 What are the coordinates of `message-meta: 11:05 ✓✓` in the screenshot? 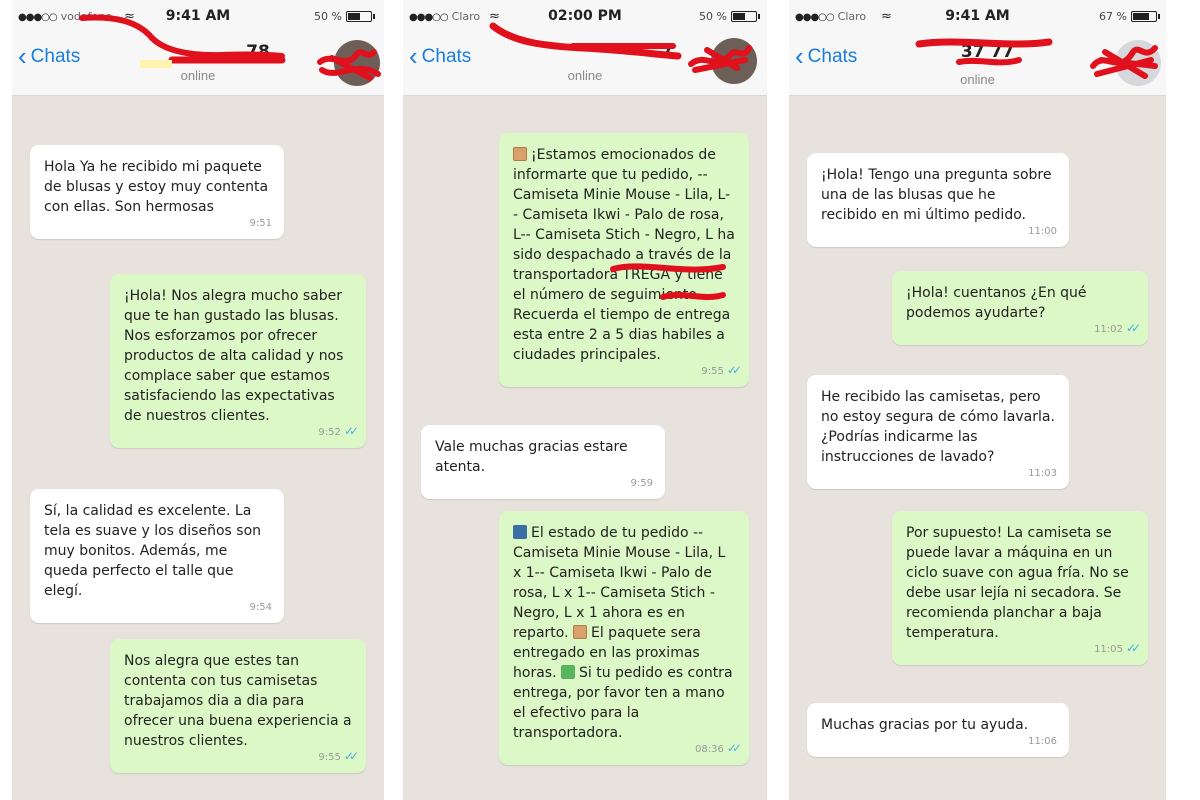 It's located at (1117, 649).